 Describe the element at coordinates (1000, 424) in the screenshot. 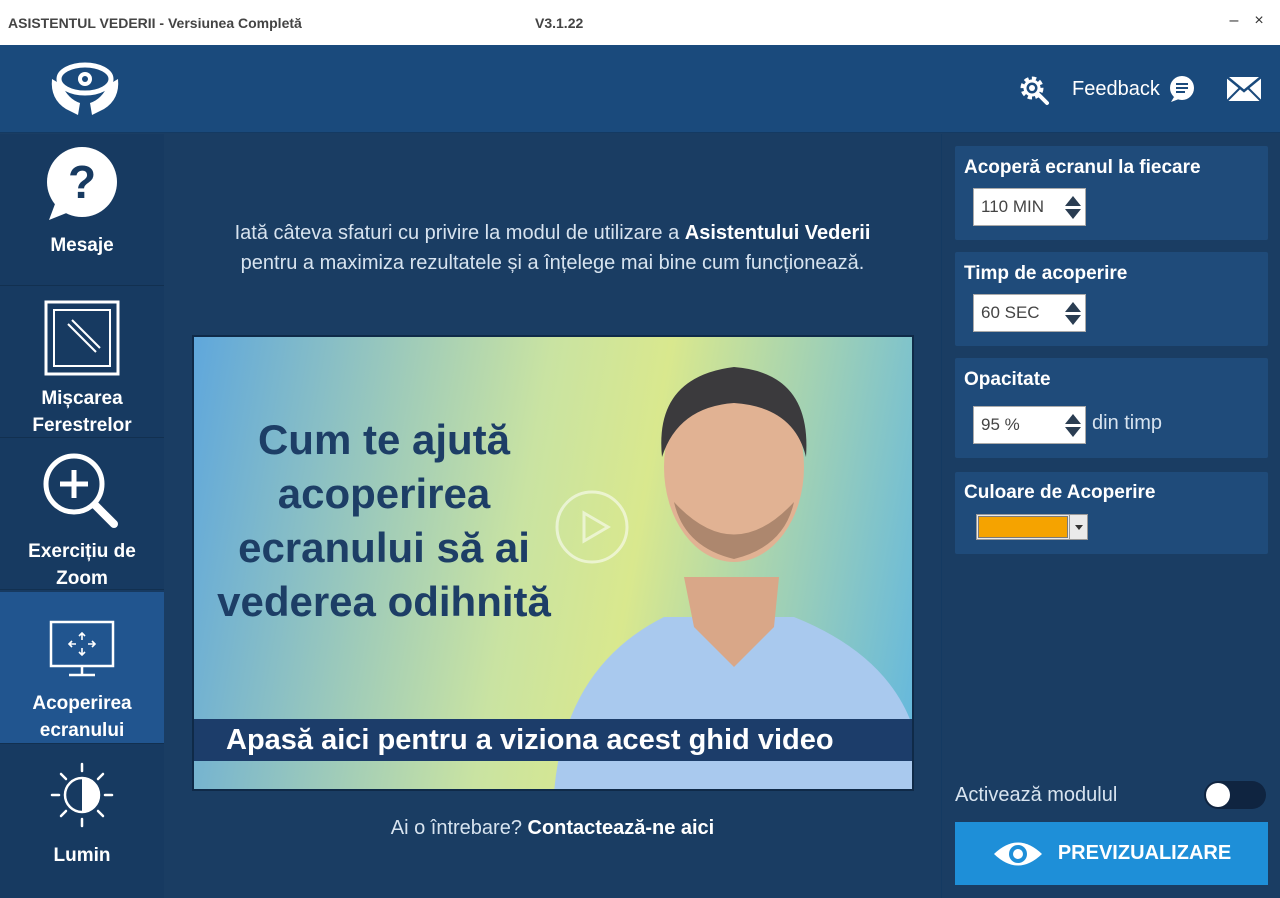

I see `spinner-value: 95 %` at that location.